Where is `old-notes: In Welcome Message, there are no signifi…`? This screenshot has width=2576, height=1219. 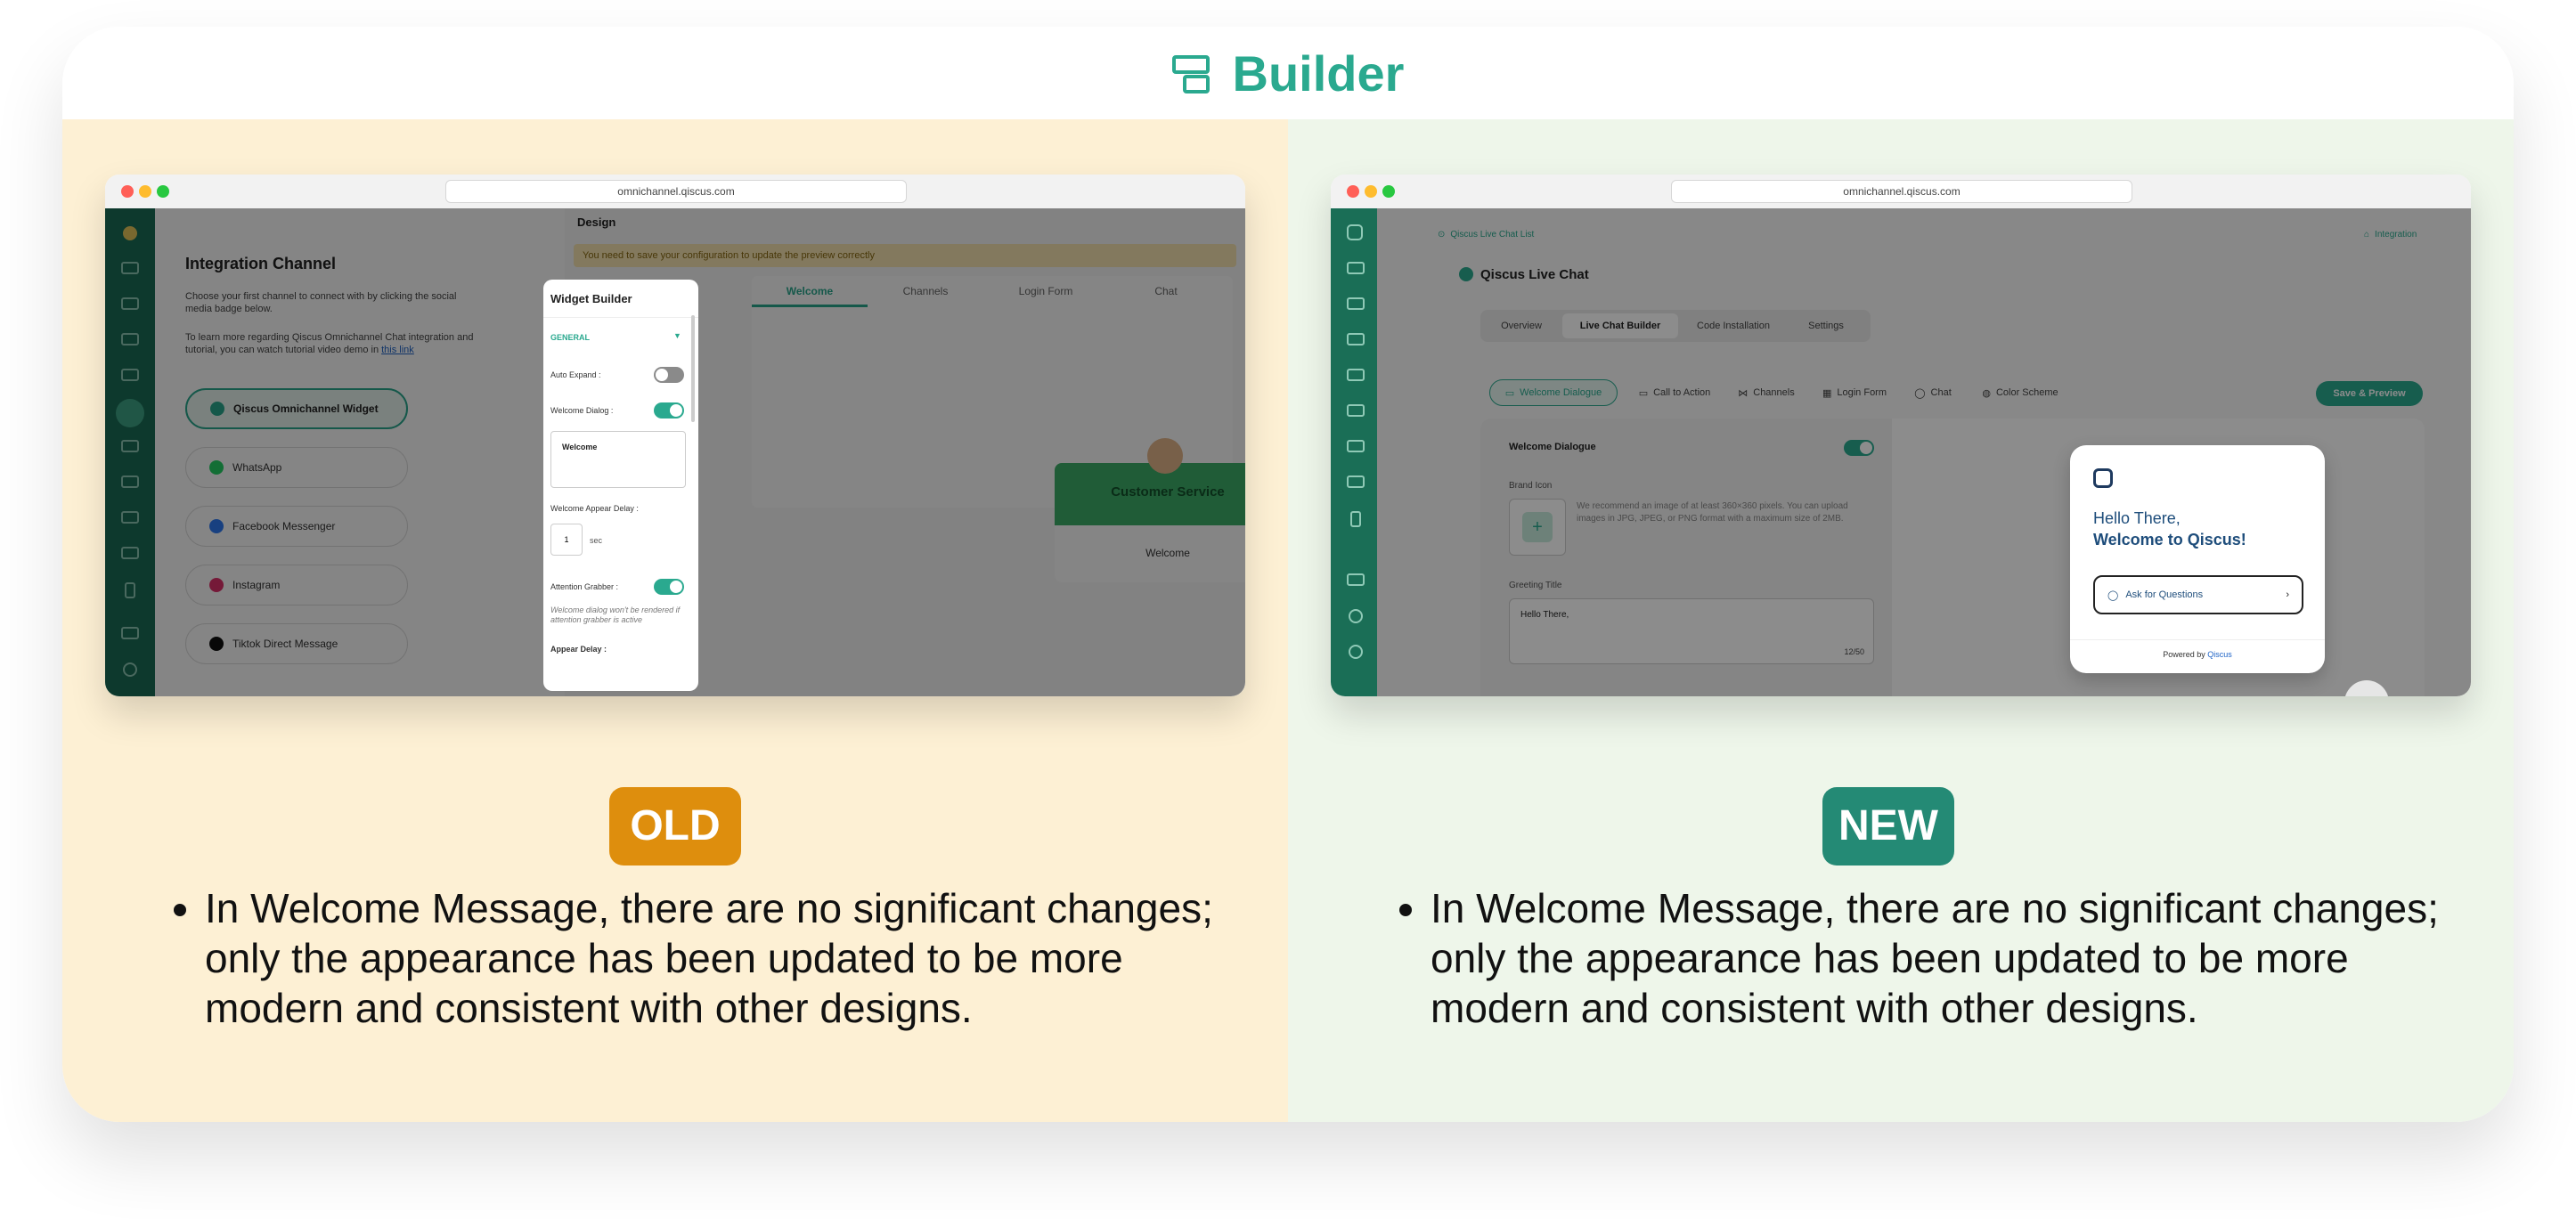 old-notes: In Welcome Message, there are no signifi… is located at coordinates (698, 958).